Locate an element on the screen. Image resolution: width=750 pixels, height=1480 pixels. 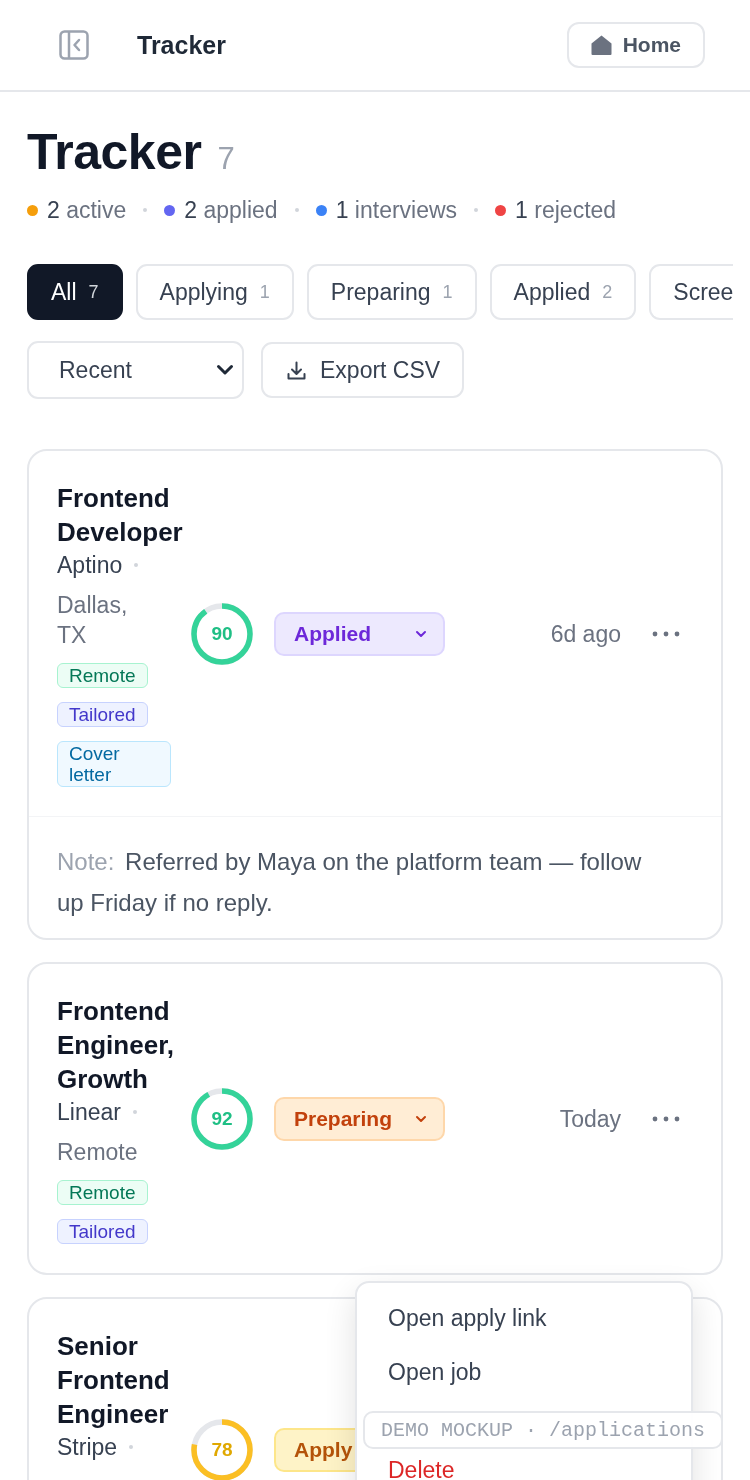
company-name: Linear is located at coordinates (89, 1112).